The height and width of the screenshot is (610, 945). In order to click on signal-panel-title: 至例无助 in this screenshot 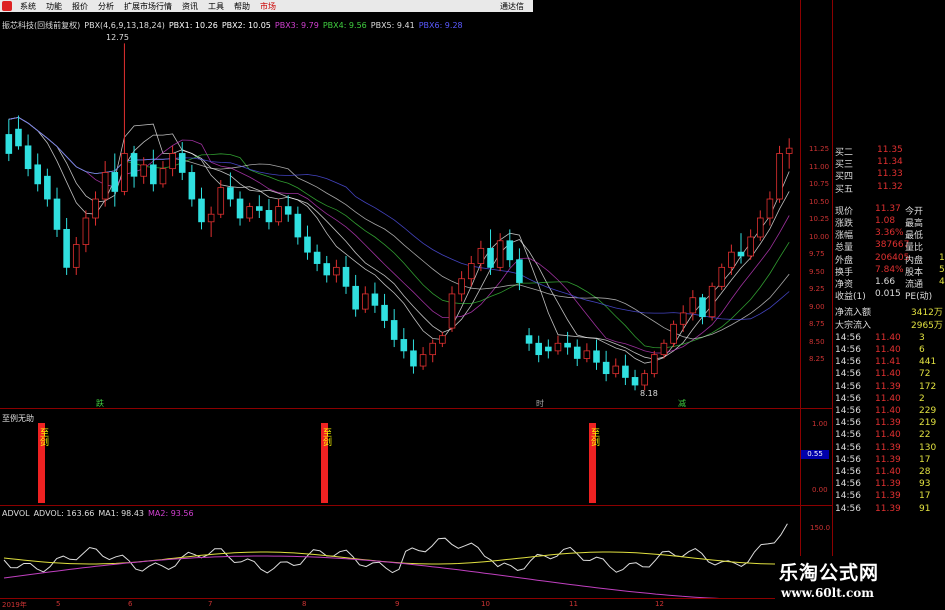, I will do `click(18, 418)`.